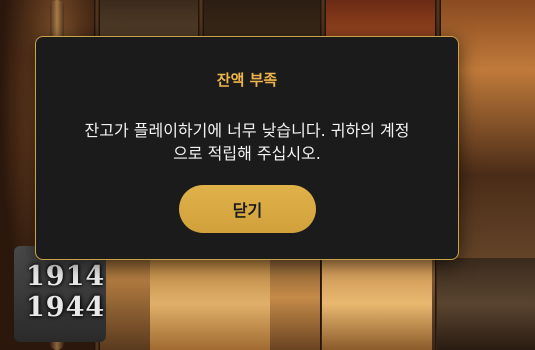 Image resolution: width=535 pixels, height=350 pixels. I want to click on year-bottom-text: 1944, so click(66, 307).